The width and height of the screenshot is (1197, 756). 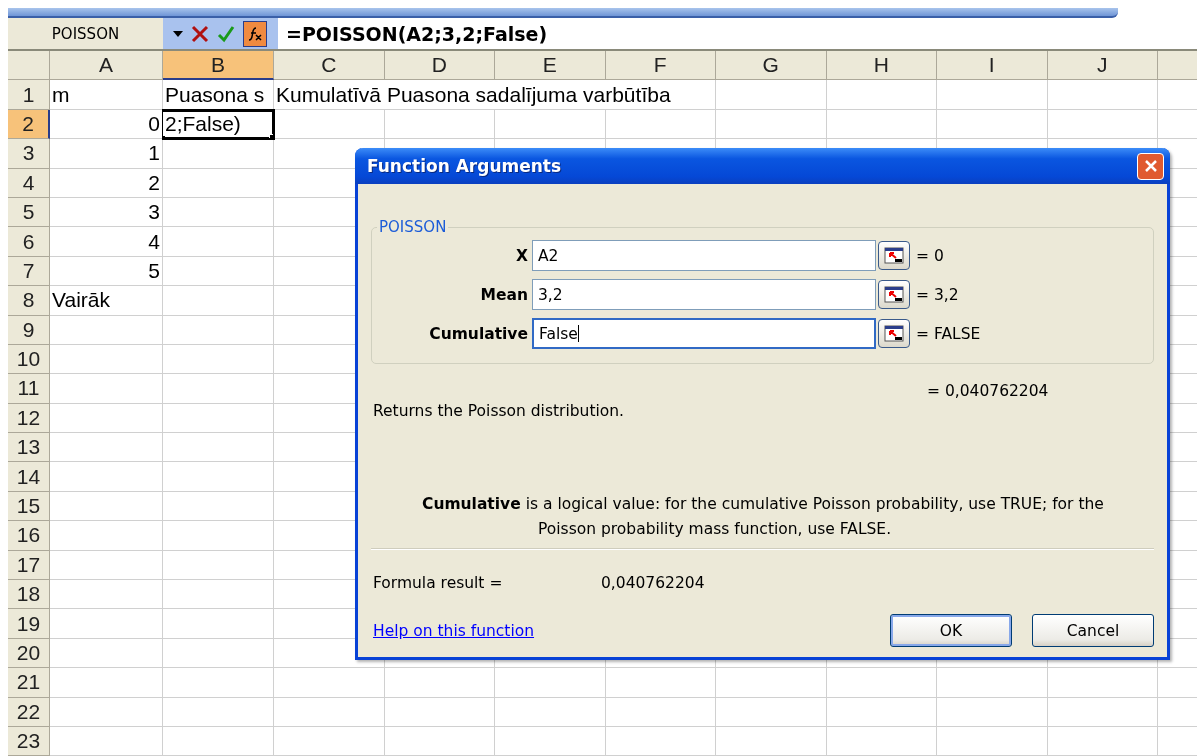 I want to click on insert-function-button, so click(x=255, y=33).